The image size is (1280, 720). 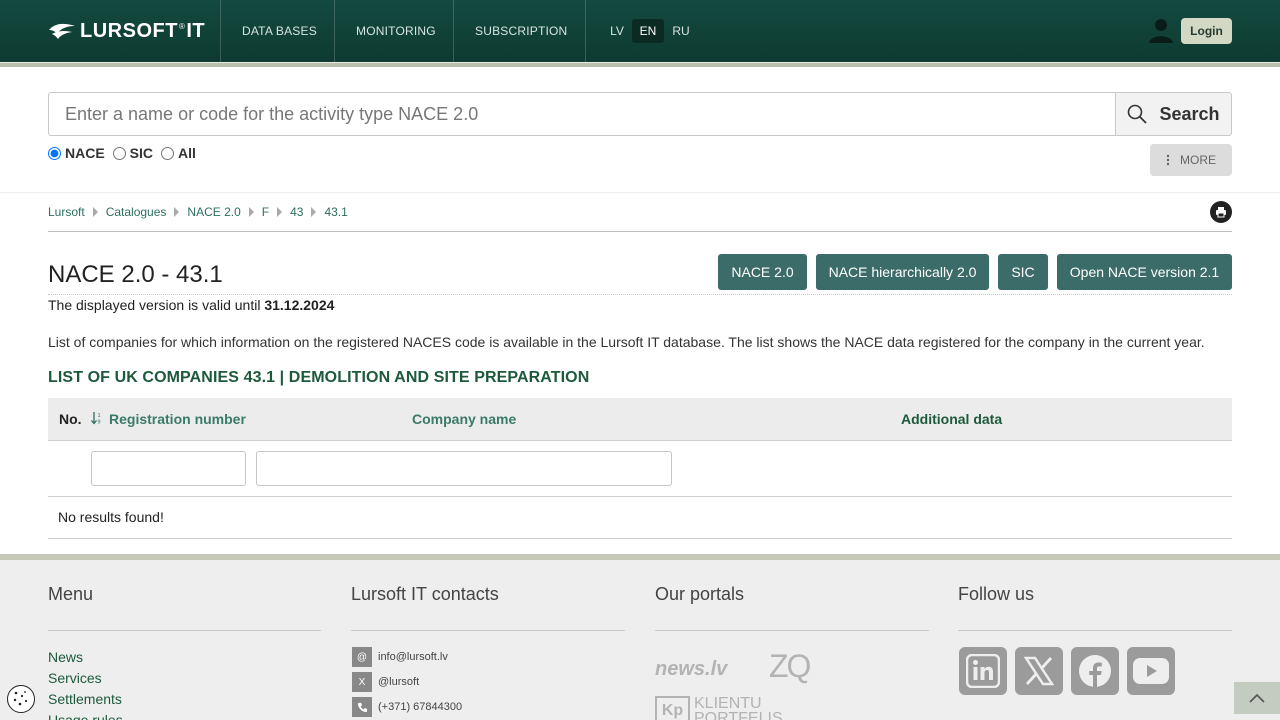 I want to click on footer-menu-title: Menu, so click(x=71, y=594).